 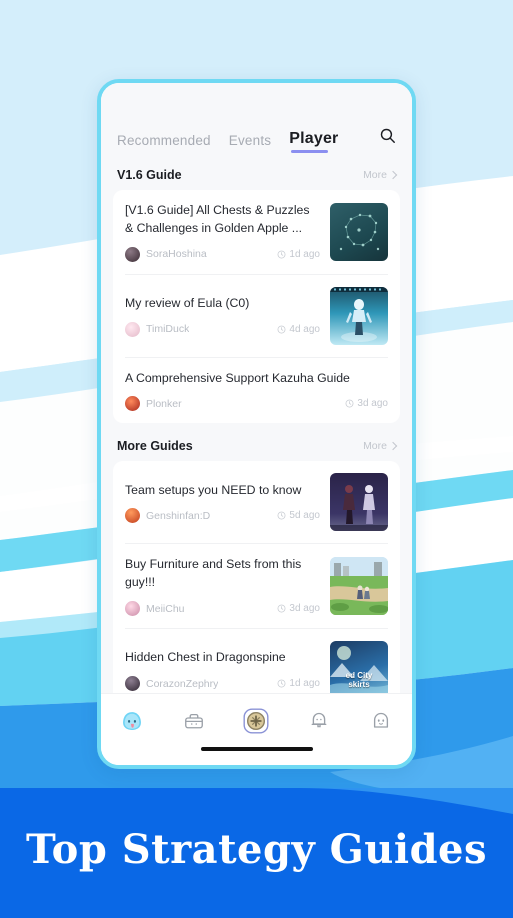 I want to click on nav-item-profile, so click(x=381, y=721).